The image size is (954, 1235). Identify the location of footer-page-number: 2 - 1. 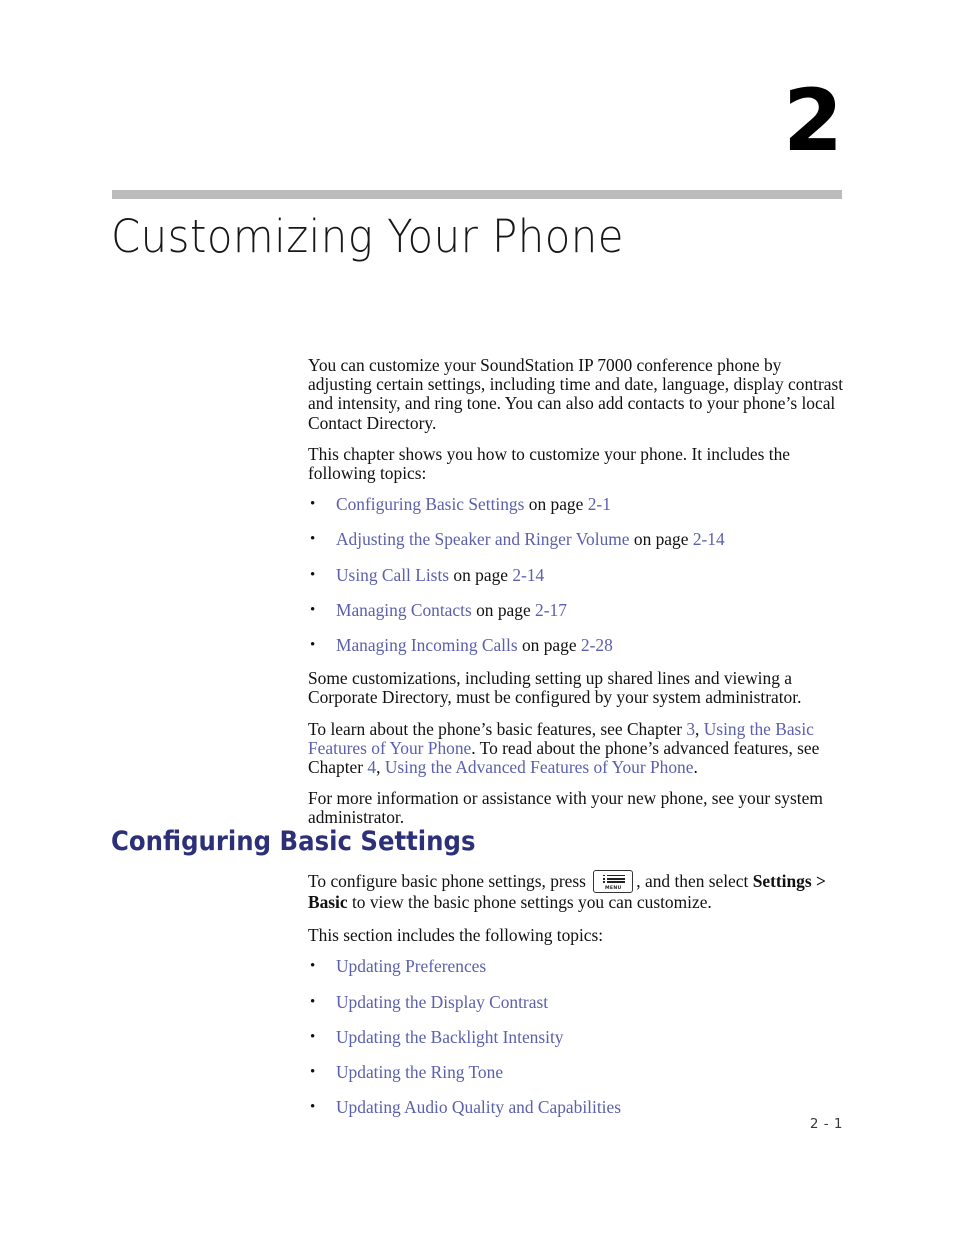
(826, 1124).